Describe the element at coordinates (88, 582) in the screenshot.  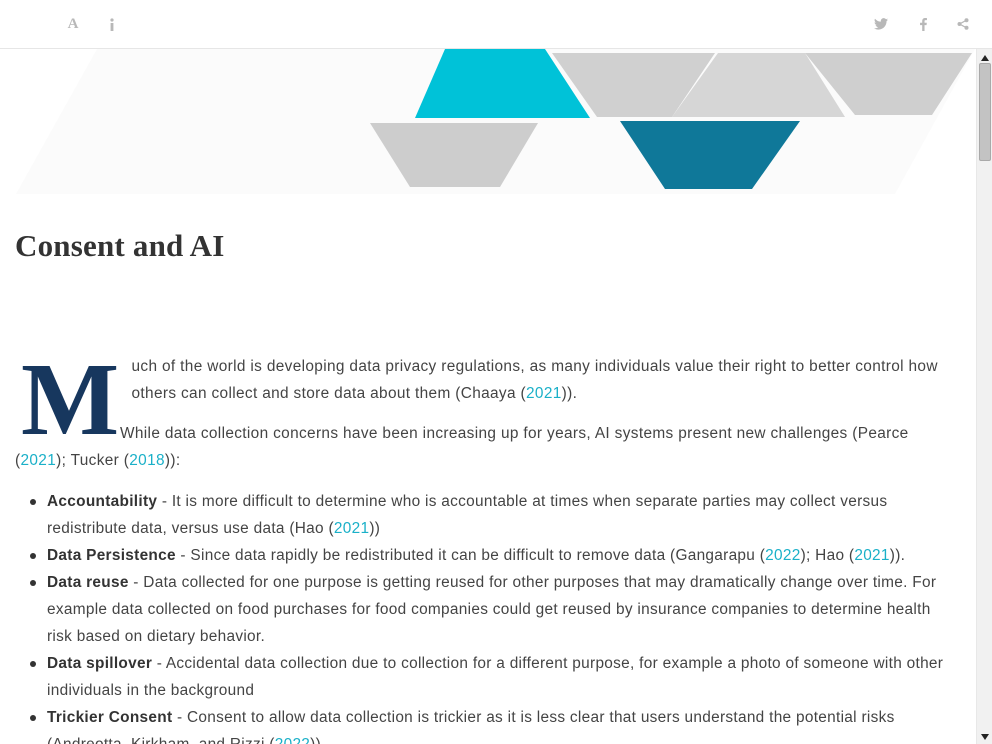
I see `bullet-term: Data reuse` at that location.